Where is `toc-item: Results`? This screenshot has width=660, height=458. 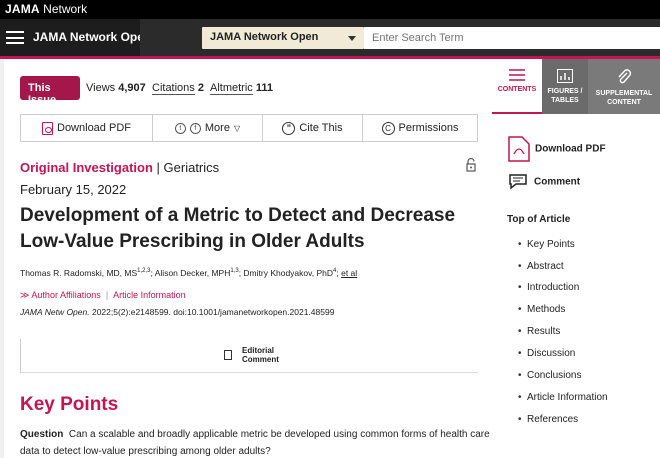
toc-item: Results is located at coordinates (539, 331).